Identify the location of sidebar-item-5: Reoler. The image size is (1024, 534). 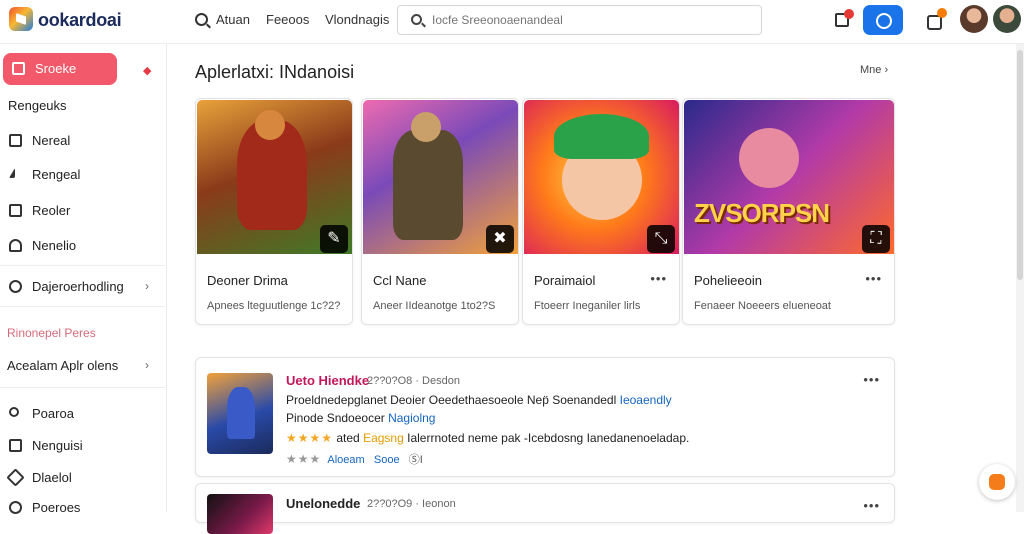
(82, 211).